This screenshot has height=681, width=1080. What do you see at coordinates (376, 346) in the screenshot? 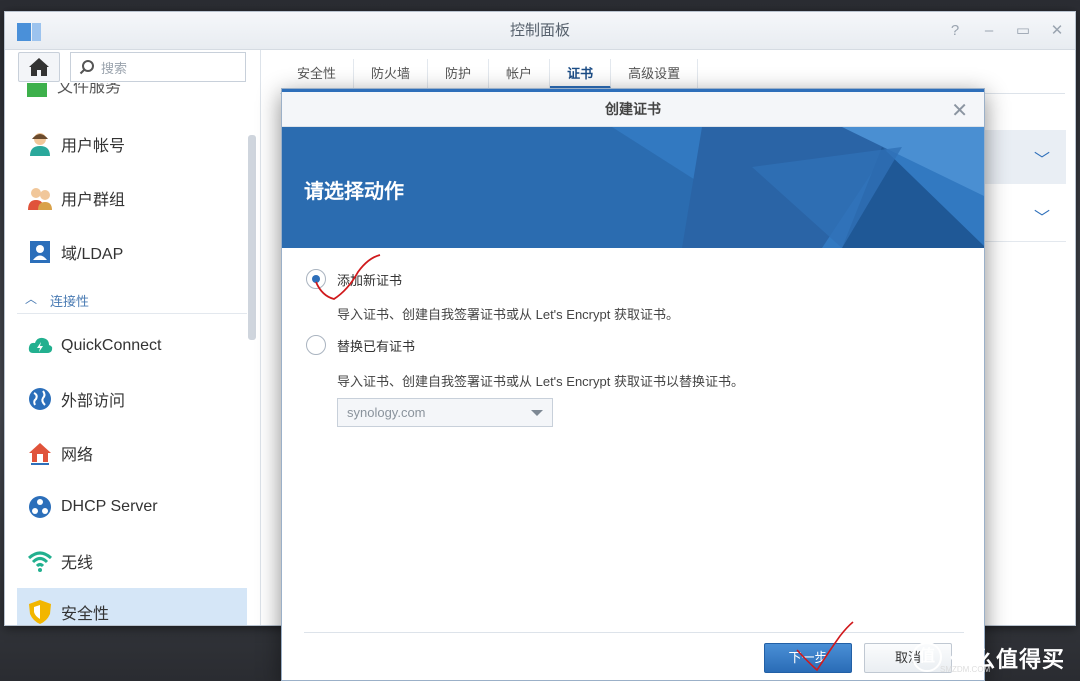
I see `option-replace-label: 替换已有证书` at bounding box center [376, 346].